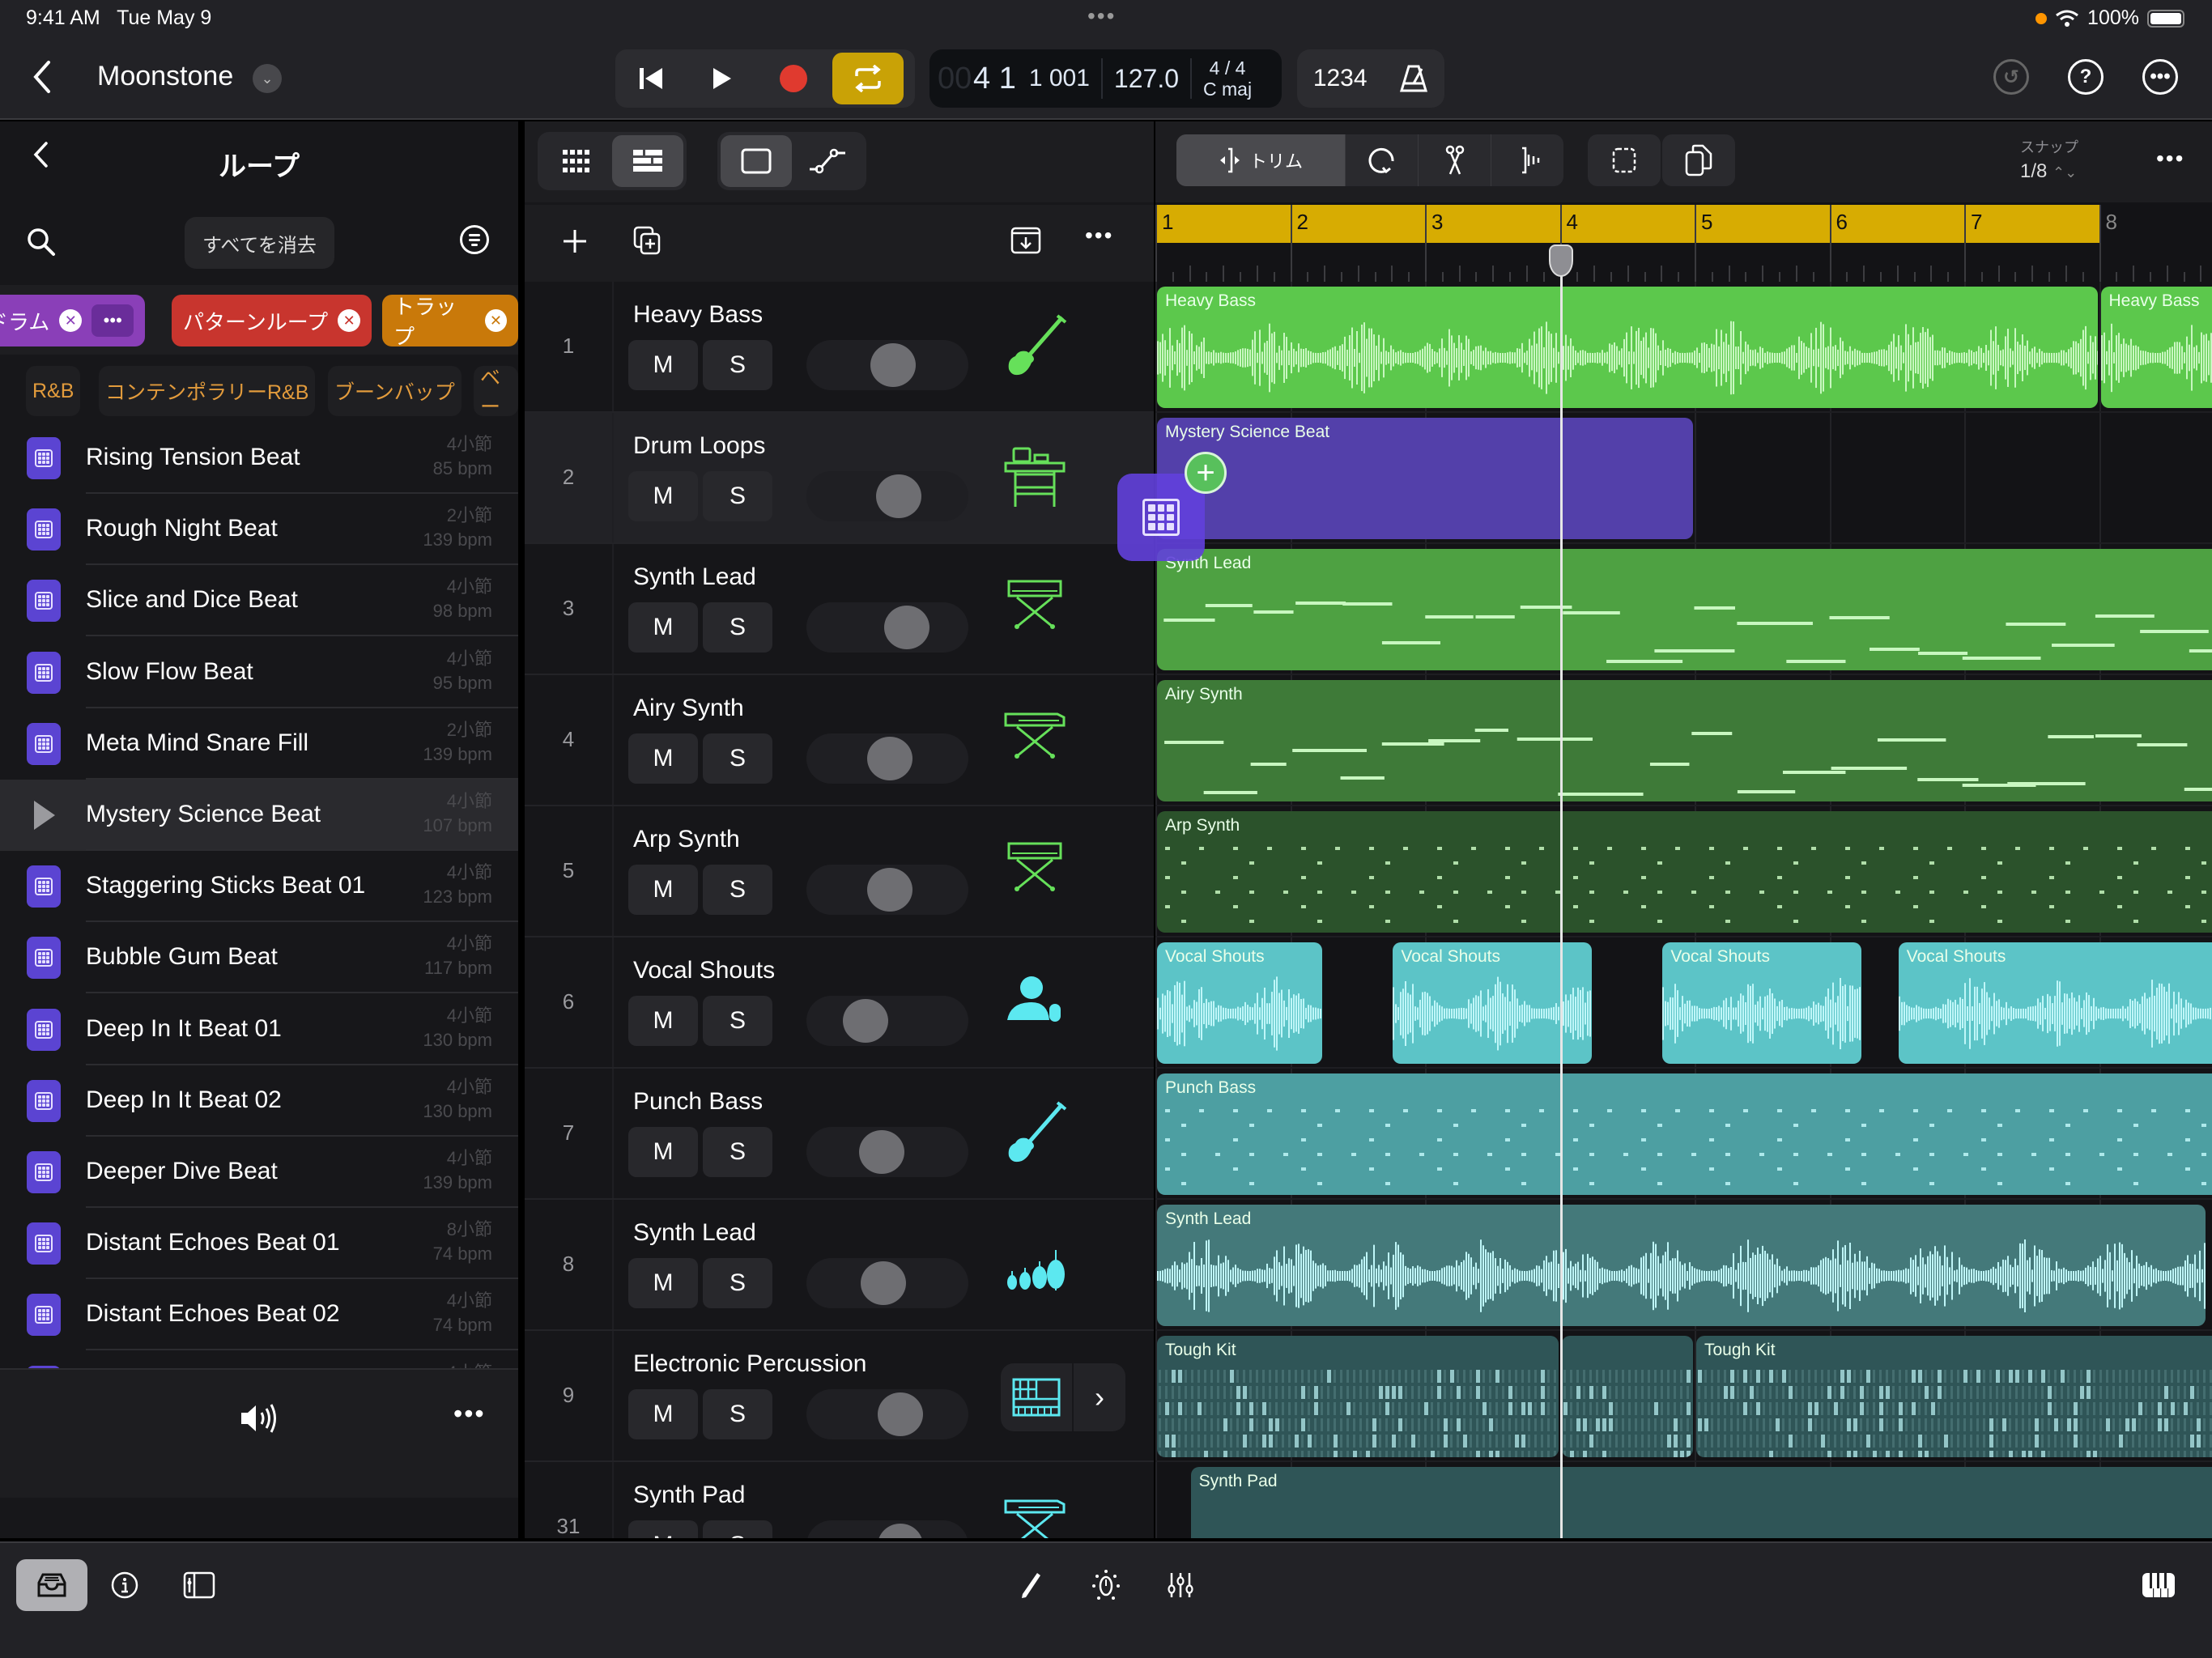 This screenshot has height=1658, width=2212. Describe the element at coordinates (1684, 1134) in the screenshot. I see `region: Punch Bass` at that location.